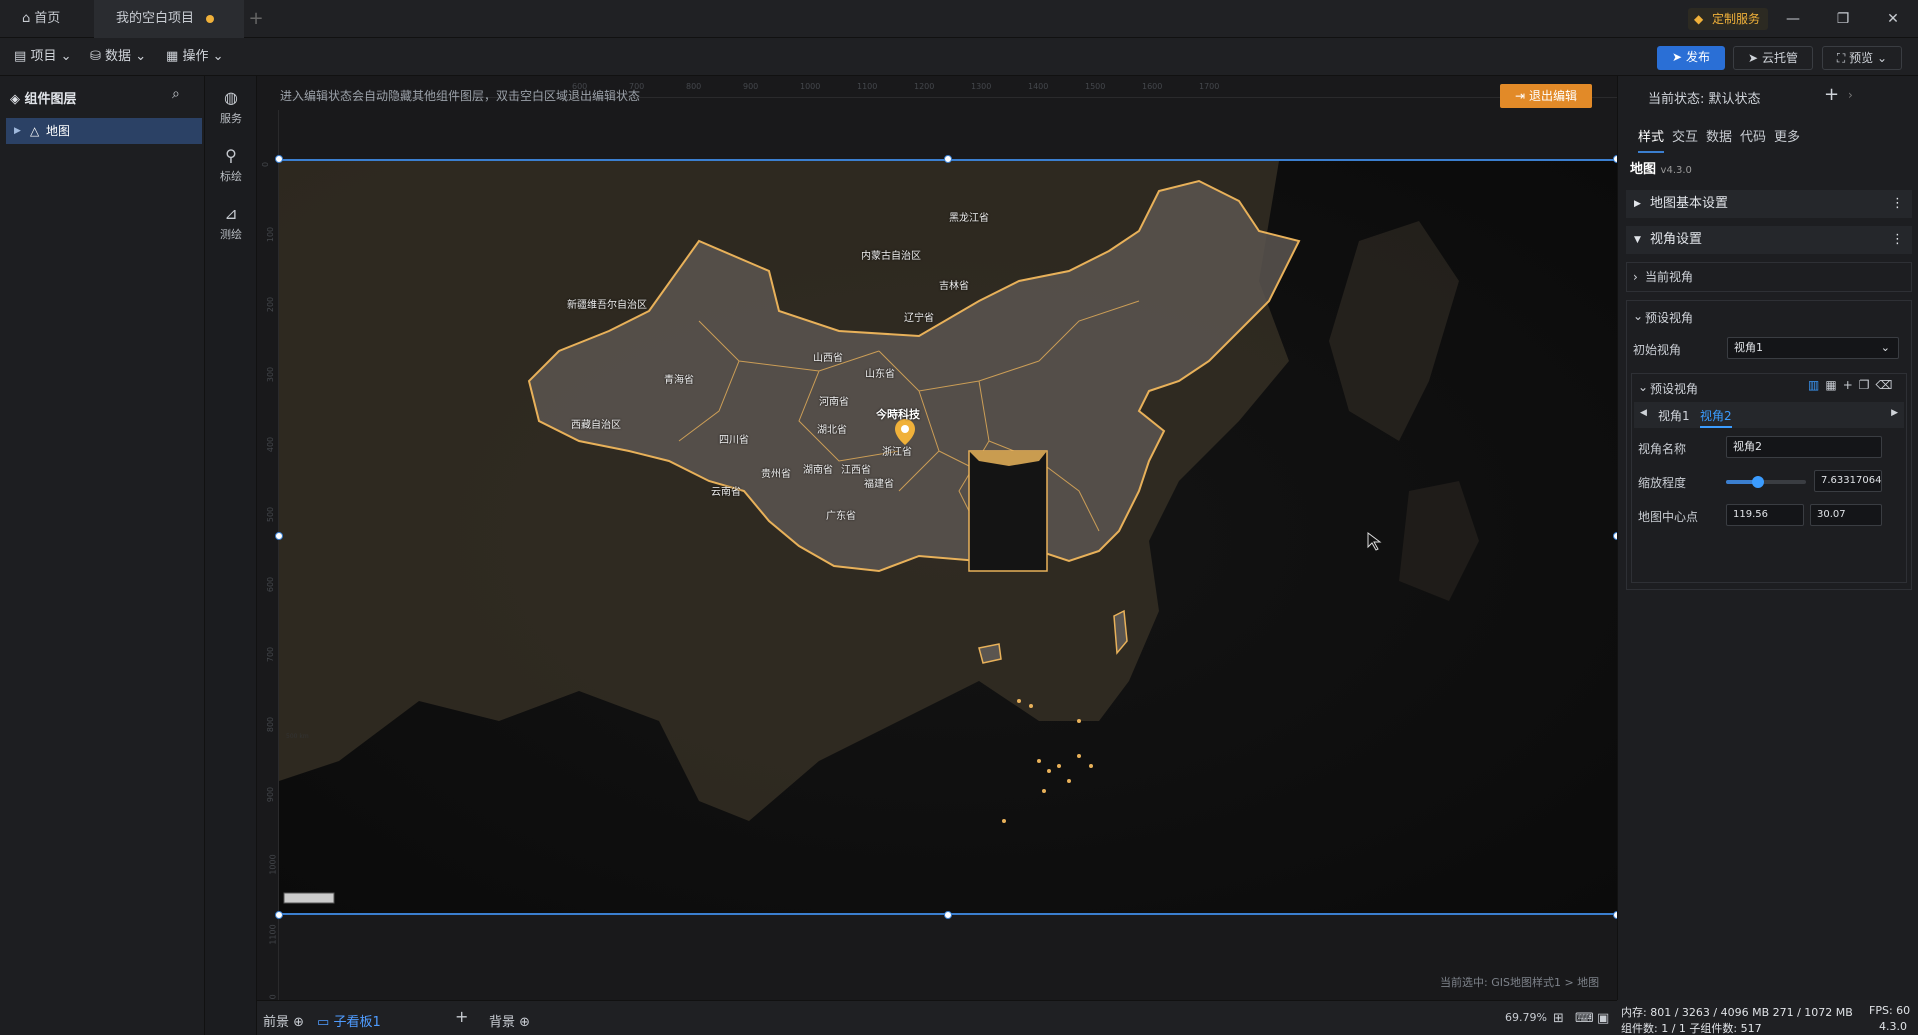 This screenshot has height=1035, width=1918. Describe the element at coordinates (948, 915) in the screenshot. I see `resize-handle-bottom` at that location.